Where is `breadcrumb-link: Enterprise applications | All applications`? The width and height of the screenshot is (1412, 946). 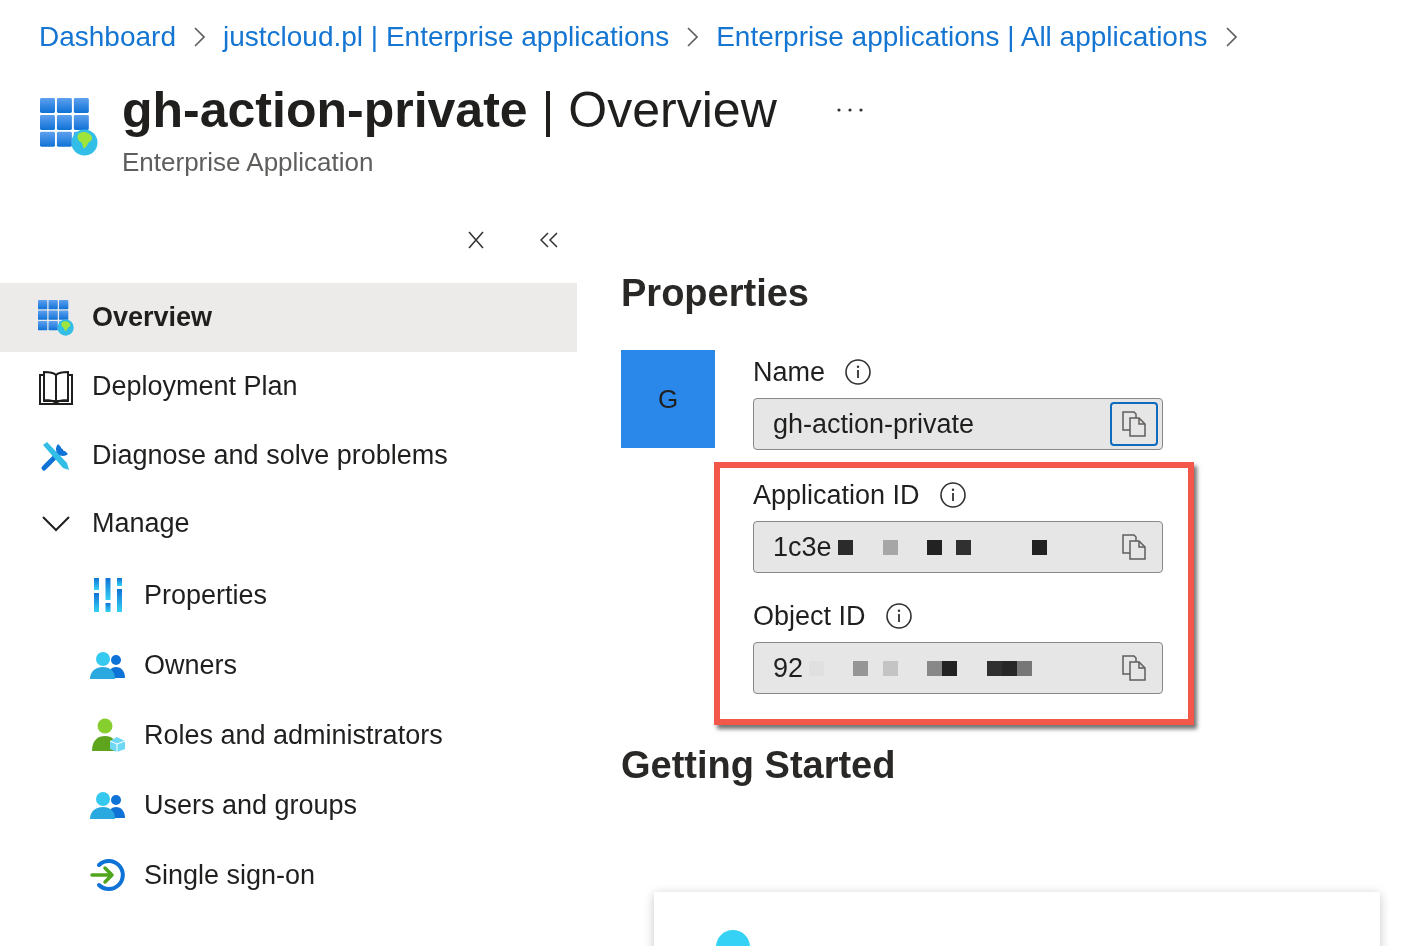
breadcrumb-link: Enterprise applications | All applications is located at coordinates (962, 37).